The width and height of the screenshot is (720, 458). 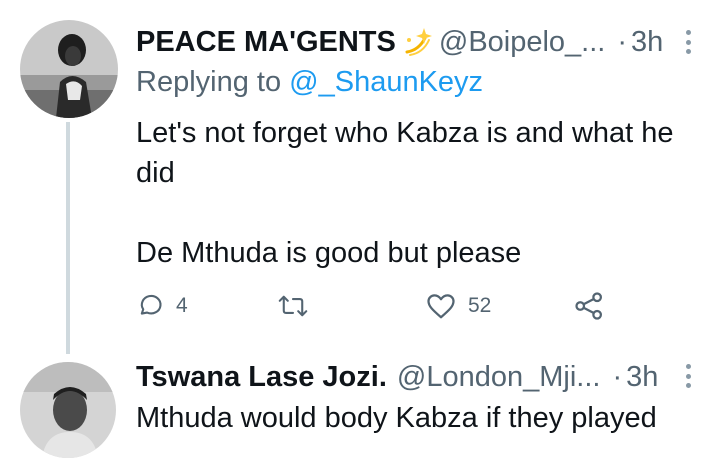 I want to click on retweet-icon, so click(x=293, y=306).